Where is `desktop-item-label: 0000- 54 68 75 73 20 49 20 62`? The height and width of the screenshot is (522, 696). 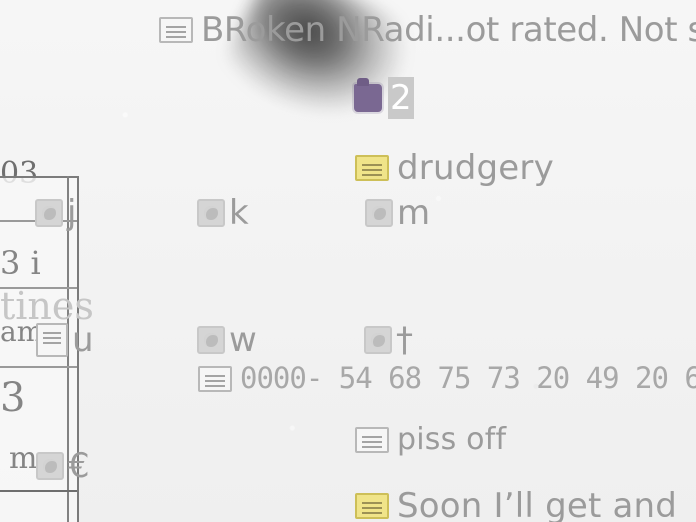 desktop-item-label: 0000- 54 68 75 73 20 49 20 62 is located at coordinates (468, 378).